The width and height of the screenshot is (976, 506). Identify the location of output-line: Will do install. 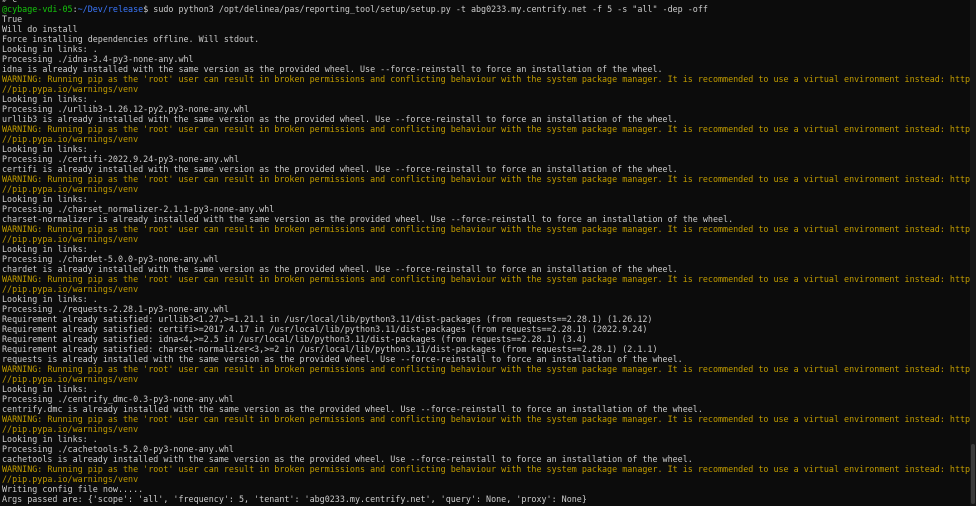
(40, 29).